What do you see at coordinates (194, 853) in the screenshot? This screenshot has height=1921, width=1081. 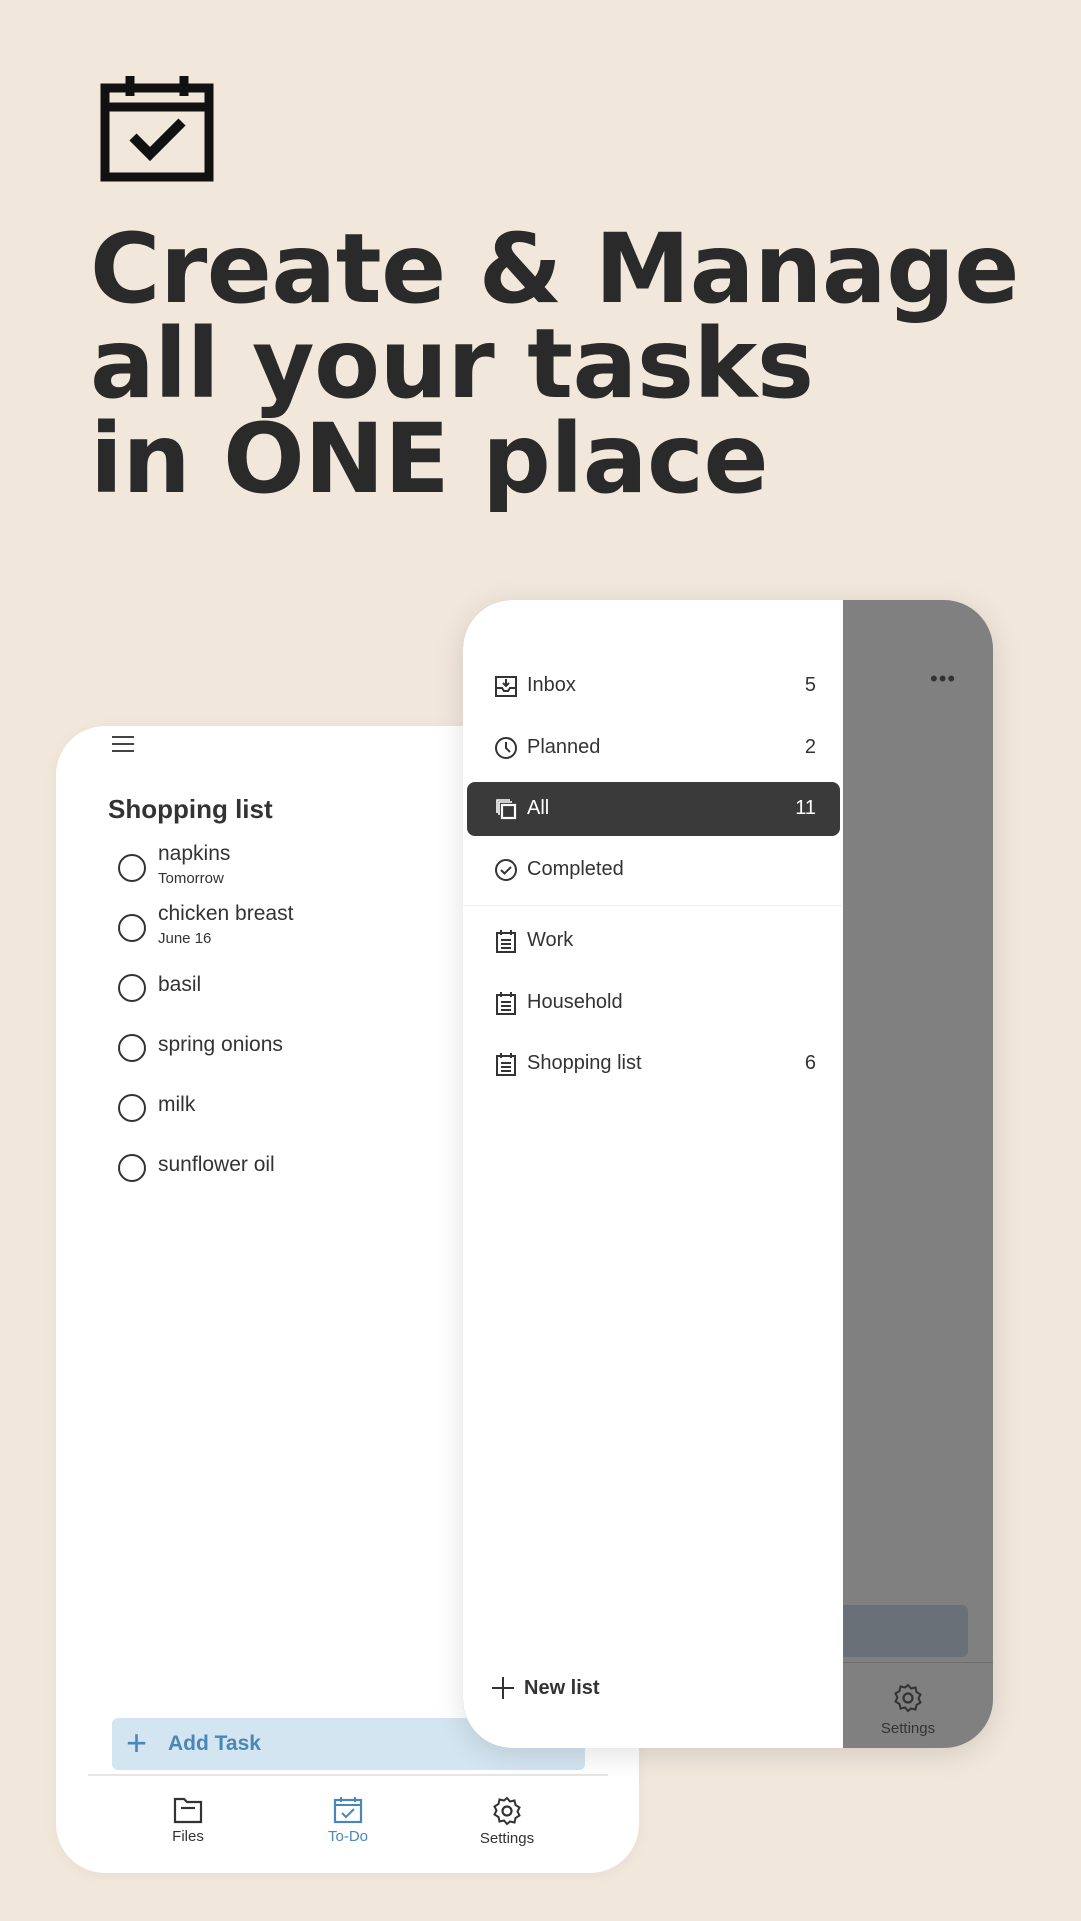 I see `task-title: napkins` at bounding box center [194, 853].